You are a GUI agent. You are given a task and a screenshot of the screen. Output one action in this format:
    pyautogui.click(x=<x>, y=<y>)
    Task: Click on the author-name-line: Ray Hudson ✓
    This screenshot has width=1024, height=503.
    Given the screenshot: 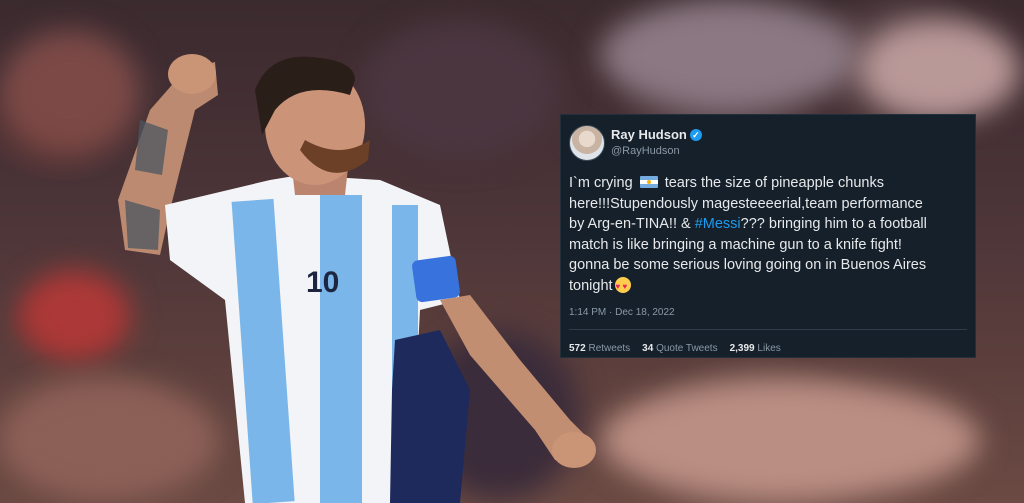 What is the action you would take?
    pyautogui.click(x=656, y=134)
    